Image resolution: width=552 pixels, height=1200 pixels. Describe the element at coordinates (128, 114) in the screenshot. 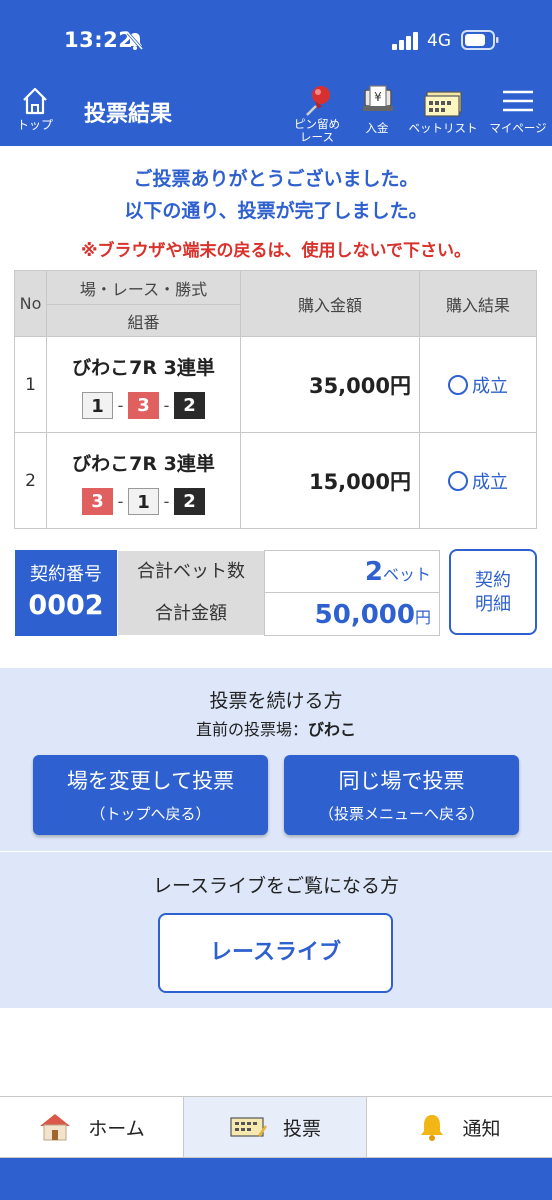

I see `page-title: 投票結果` at that location.